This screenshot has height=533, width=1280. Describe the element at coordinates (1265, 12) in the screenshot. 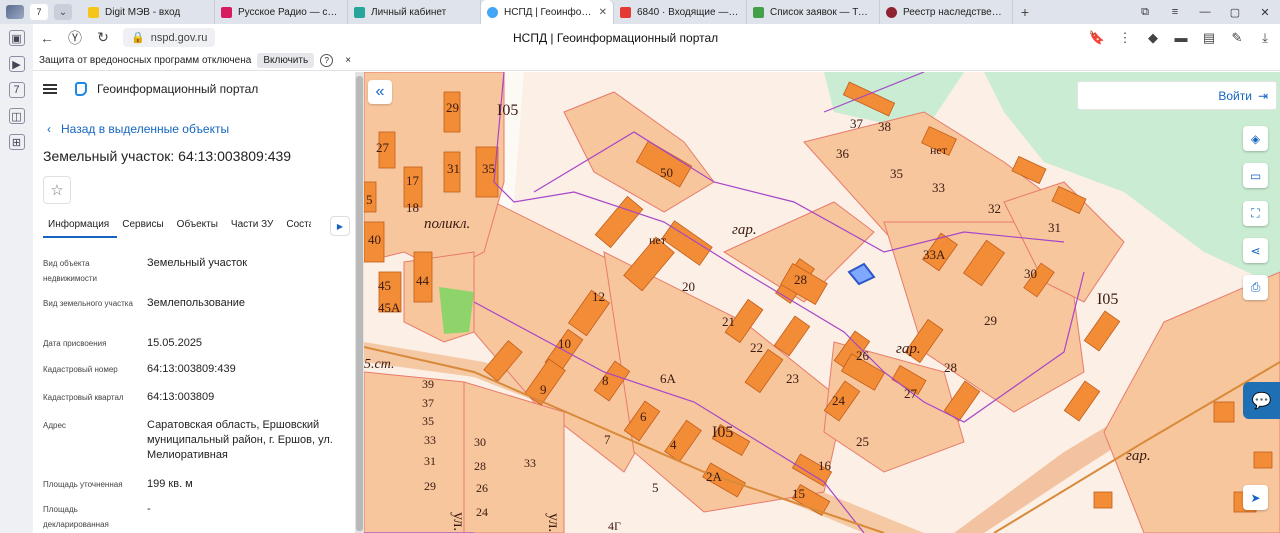

I see `close-window-icon: ✕` at that location.